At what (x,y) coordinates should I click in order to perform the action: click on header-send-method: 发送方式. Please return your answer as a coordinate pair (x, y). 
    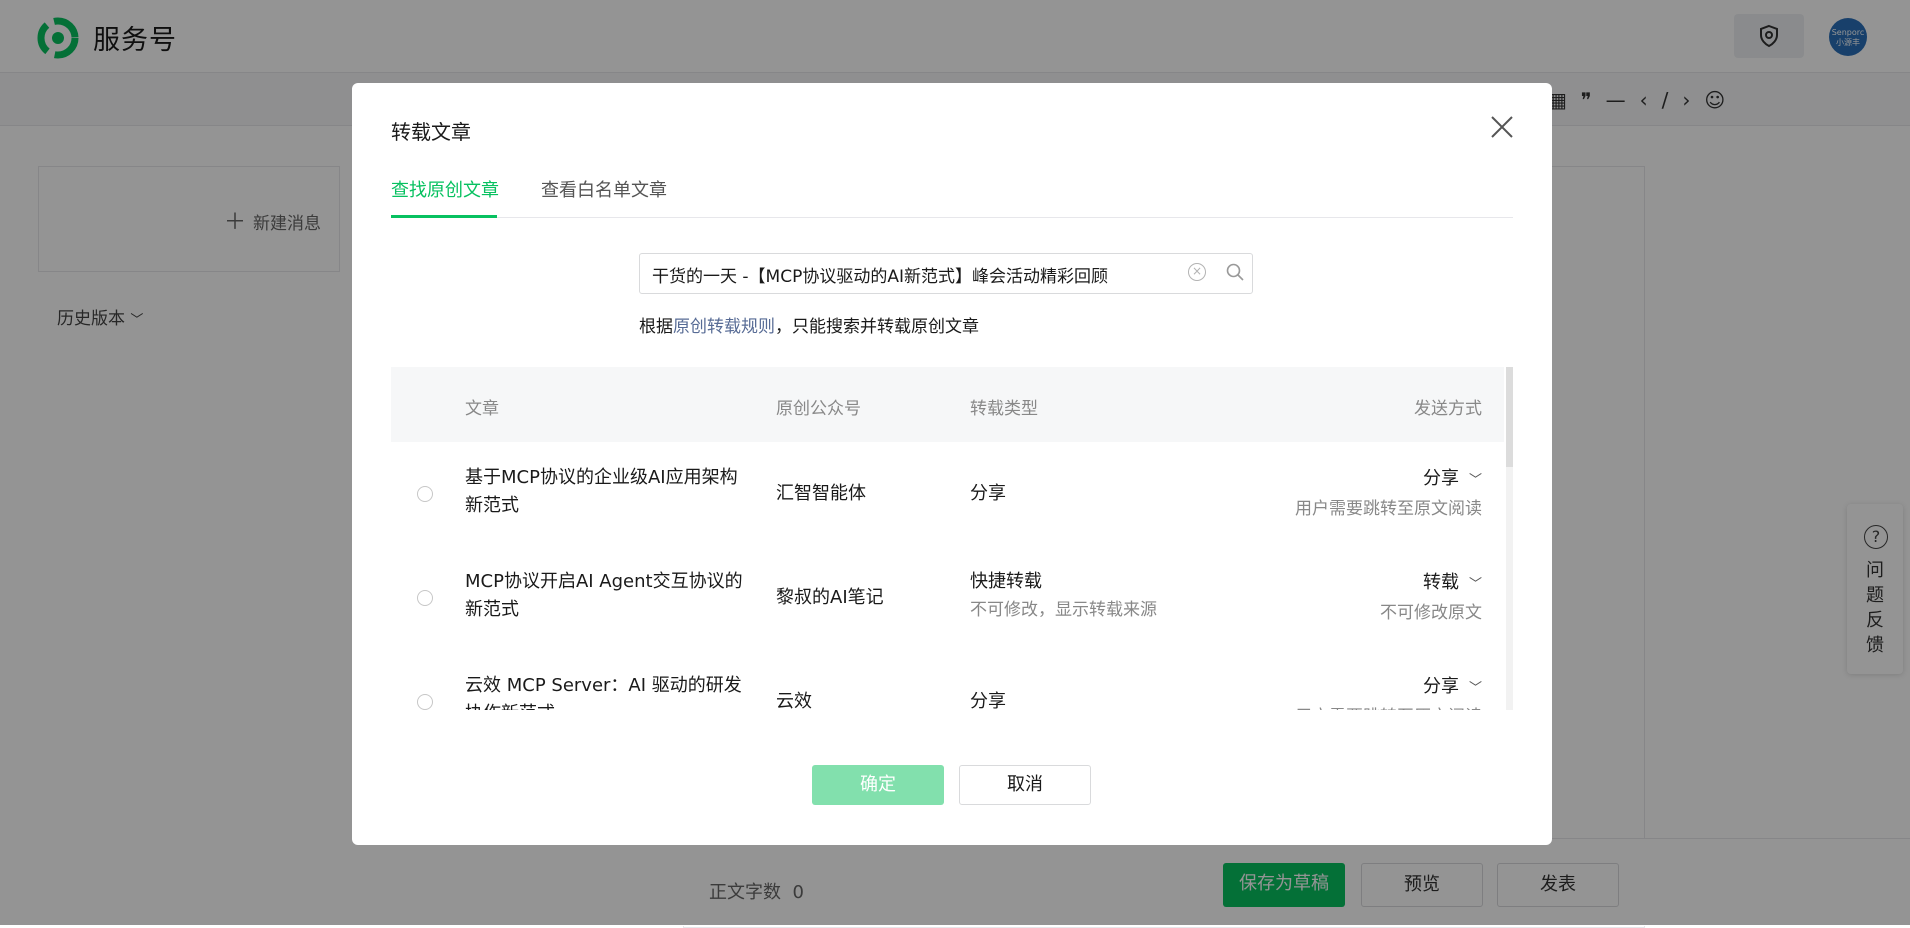
    Looking at the image, I should click on (1448, 409).